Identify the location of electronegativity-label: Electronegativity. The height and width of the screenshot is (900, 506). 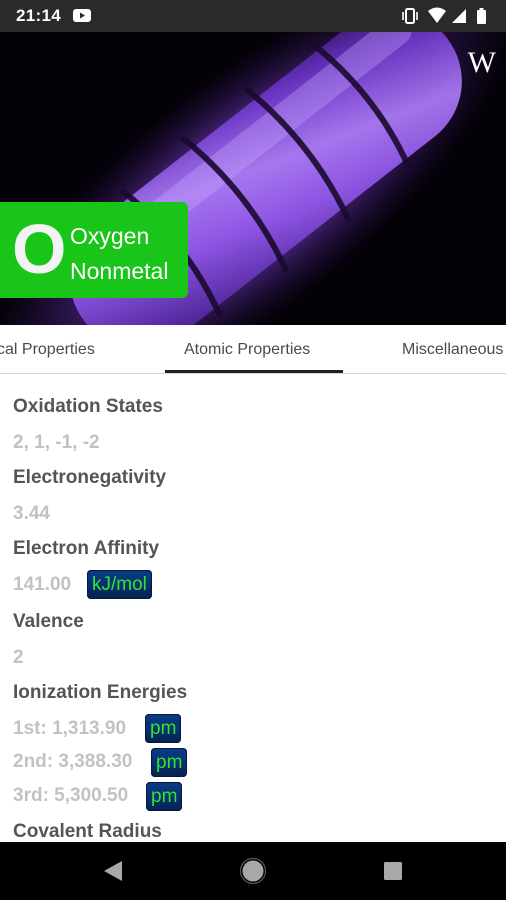
(90, 477).